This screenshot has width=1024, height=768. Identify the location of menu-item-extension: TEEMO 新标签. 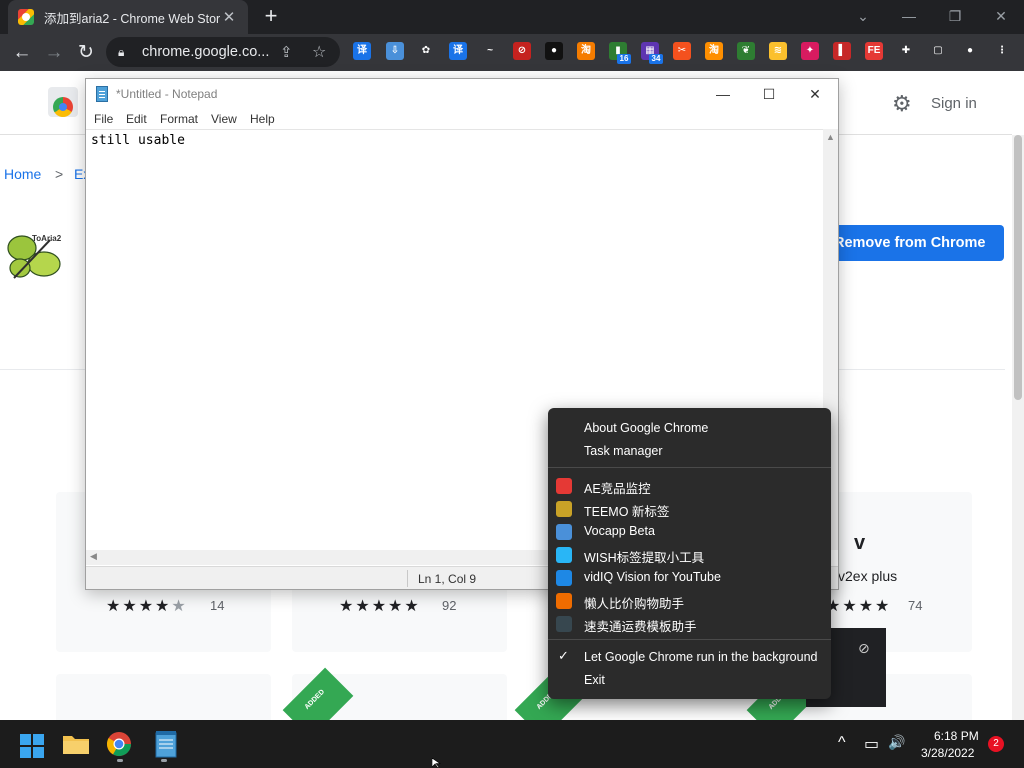
(689, 508).